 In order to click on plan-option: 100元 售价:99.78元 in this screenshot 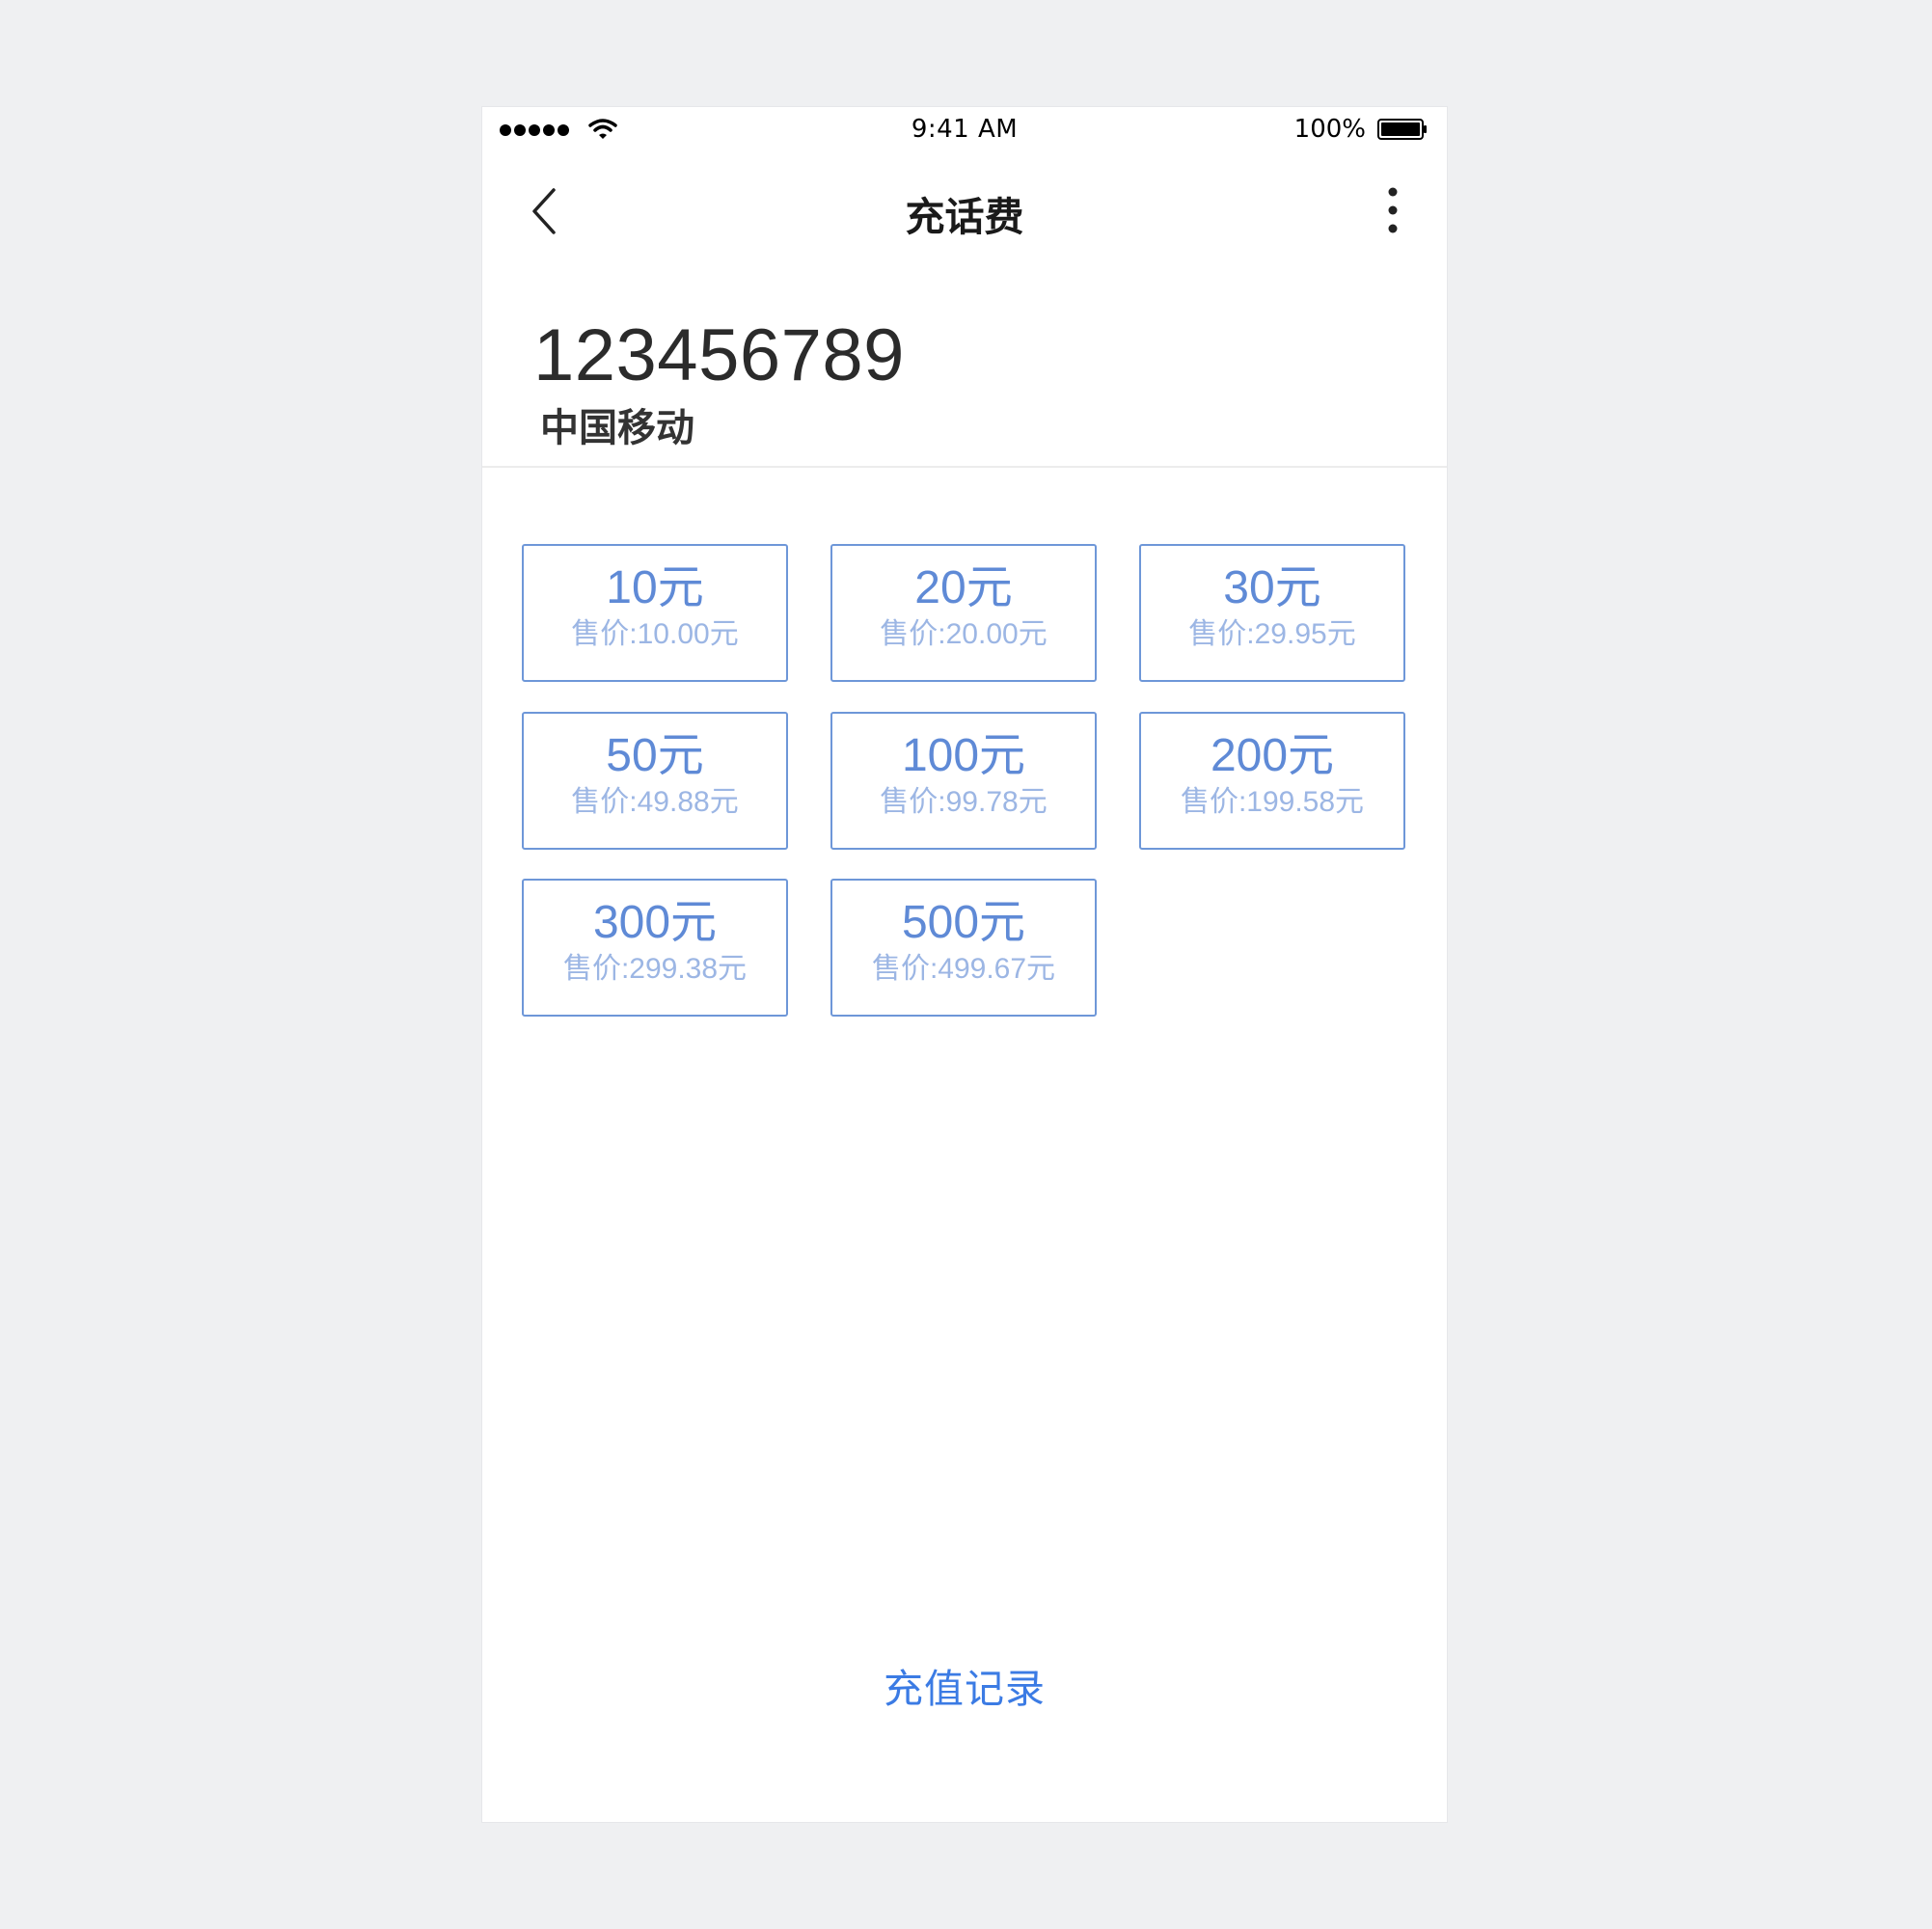, I will do `click(963, 781)`.